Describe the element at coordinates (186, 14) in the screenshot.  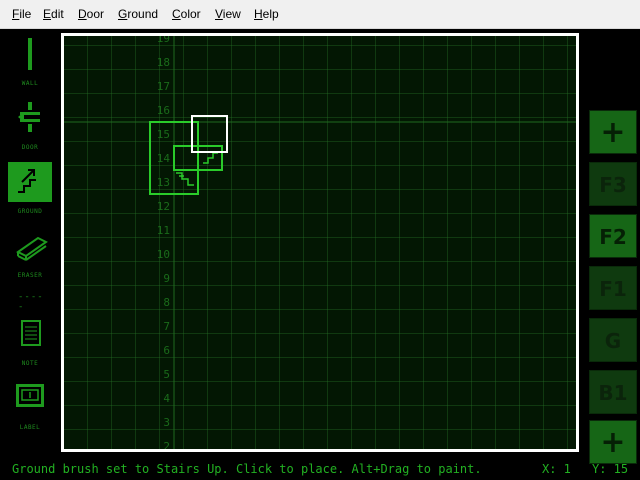
I see `menu-color: Color` at that location.